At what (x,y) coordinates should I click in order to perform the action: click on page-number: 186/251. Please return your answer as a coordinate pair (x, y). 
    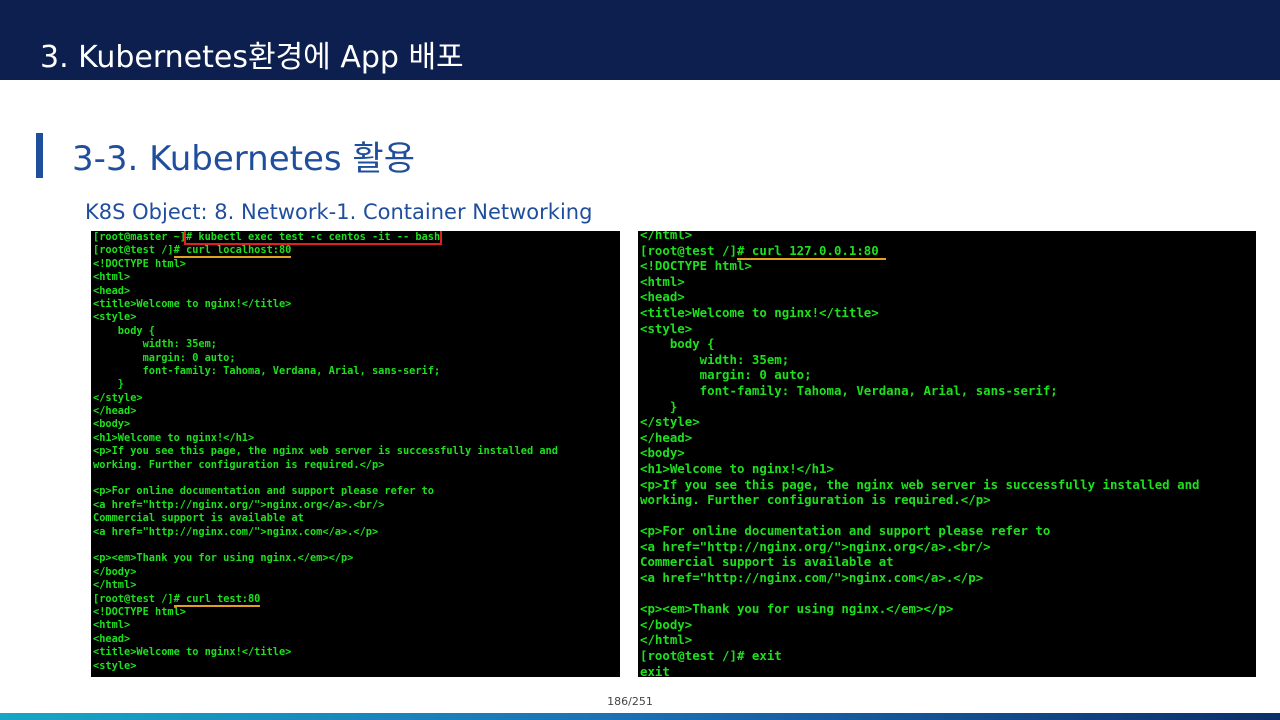
    Looking at the image, I should click on (630, 701).